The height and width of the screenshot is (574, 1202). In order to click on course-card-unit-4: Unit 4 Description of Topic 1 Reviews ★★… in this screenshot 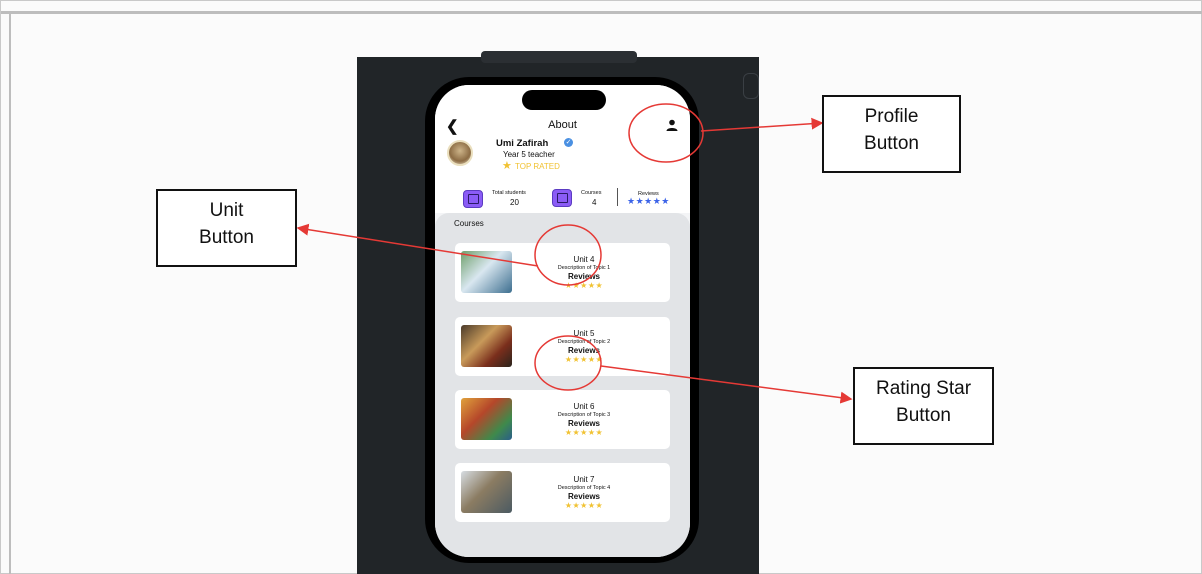, I will do `click(562, 272)`.